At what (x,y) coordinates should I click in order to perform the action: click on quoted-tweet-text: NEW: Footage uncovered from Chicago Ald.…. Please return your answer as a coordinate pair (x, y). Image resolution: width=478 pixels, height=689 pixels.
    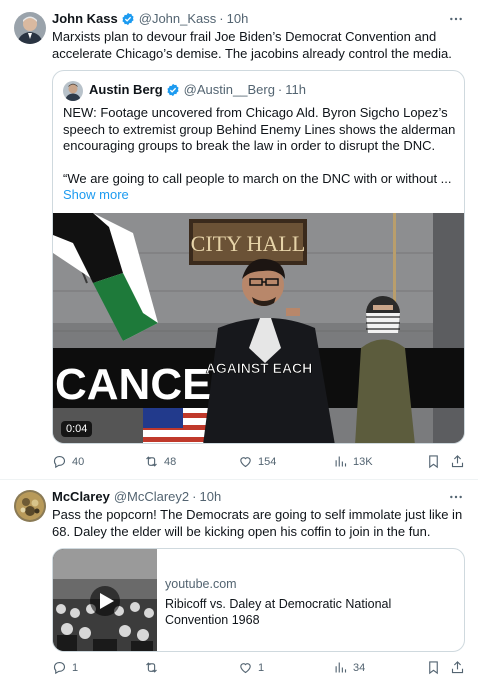
    Looking at the image, I should click on (260, 154).